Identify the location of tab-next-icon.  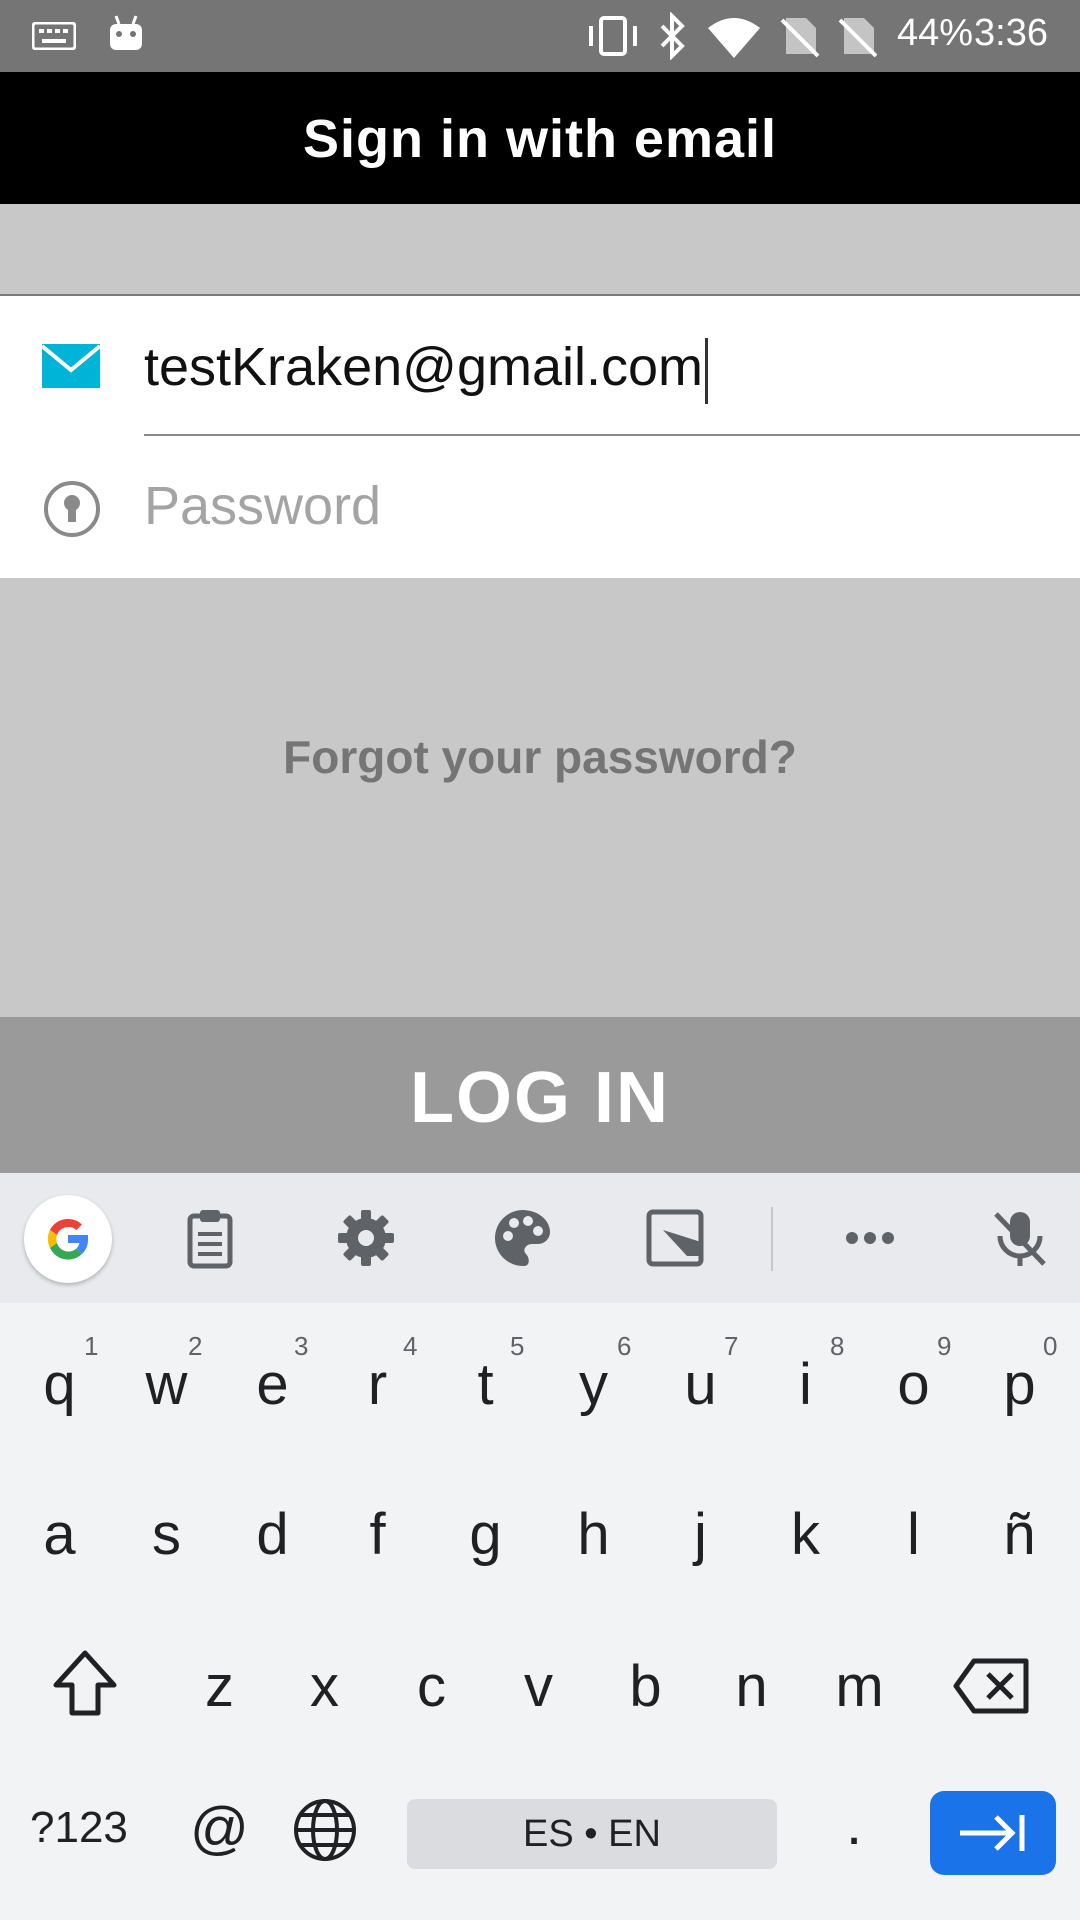
(992, 1833).